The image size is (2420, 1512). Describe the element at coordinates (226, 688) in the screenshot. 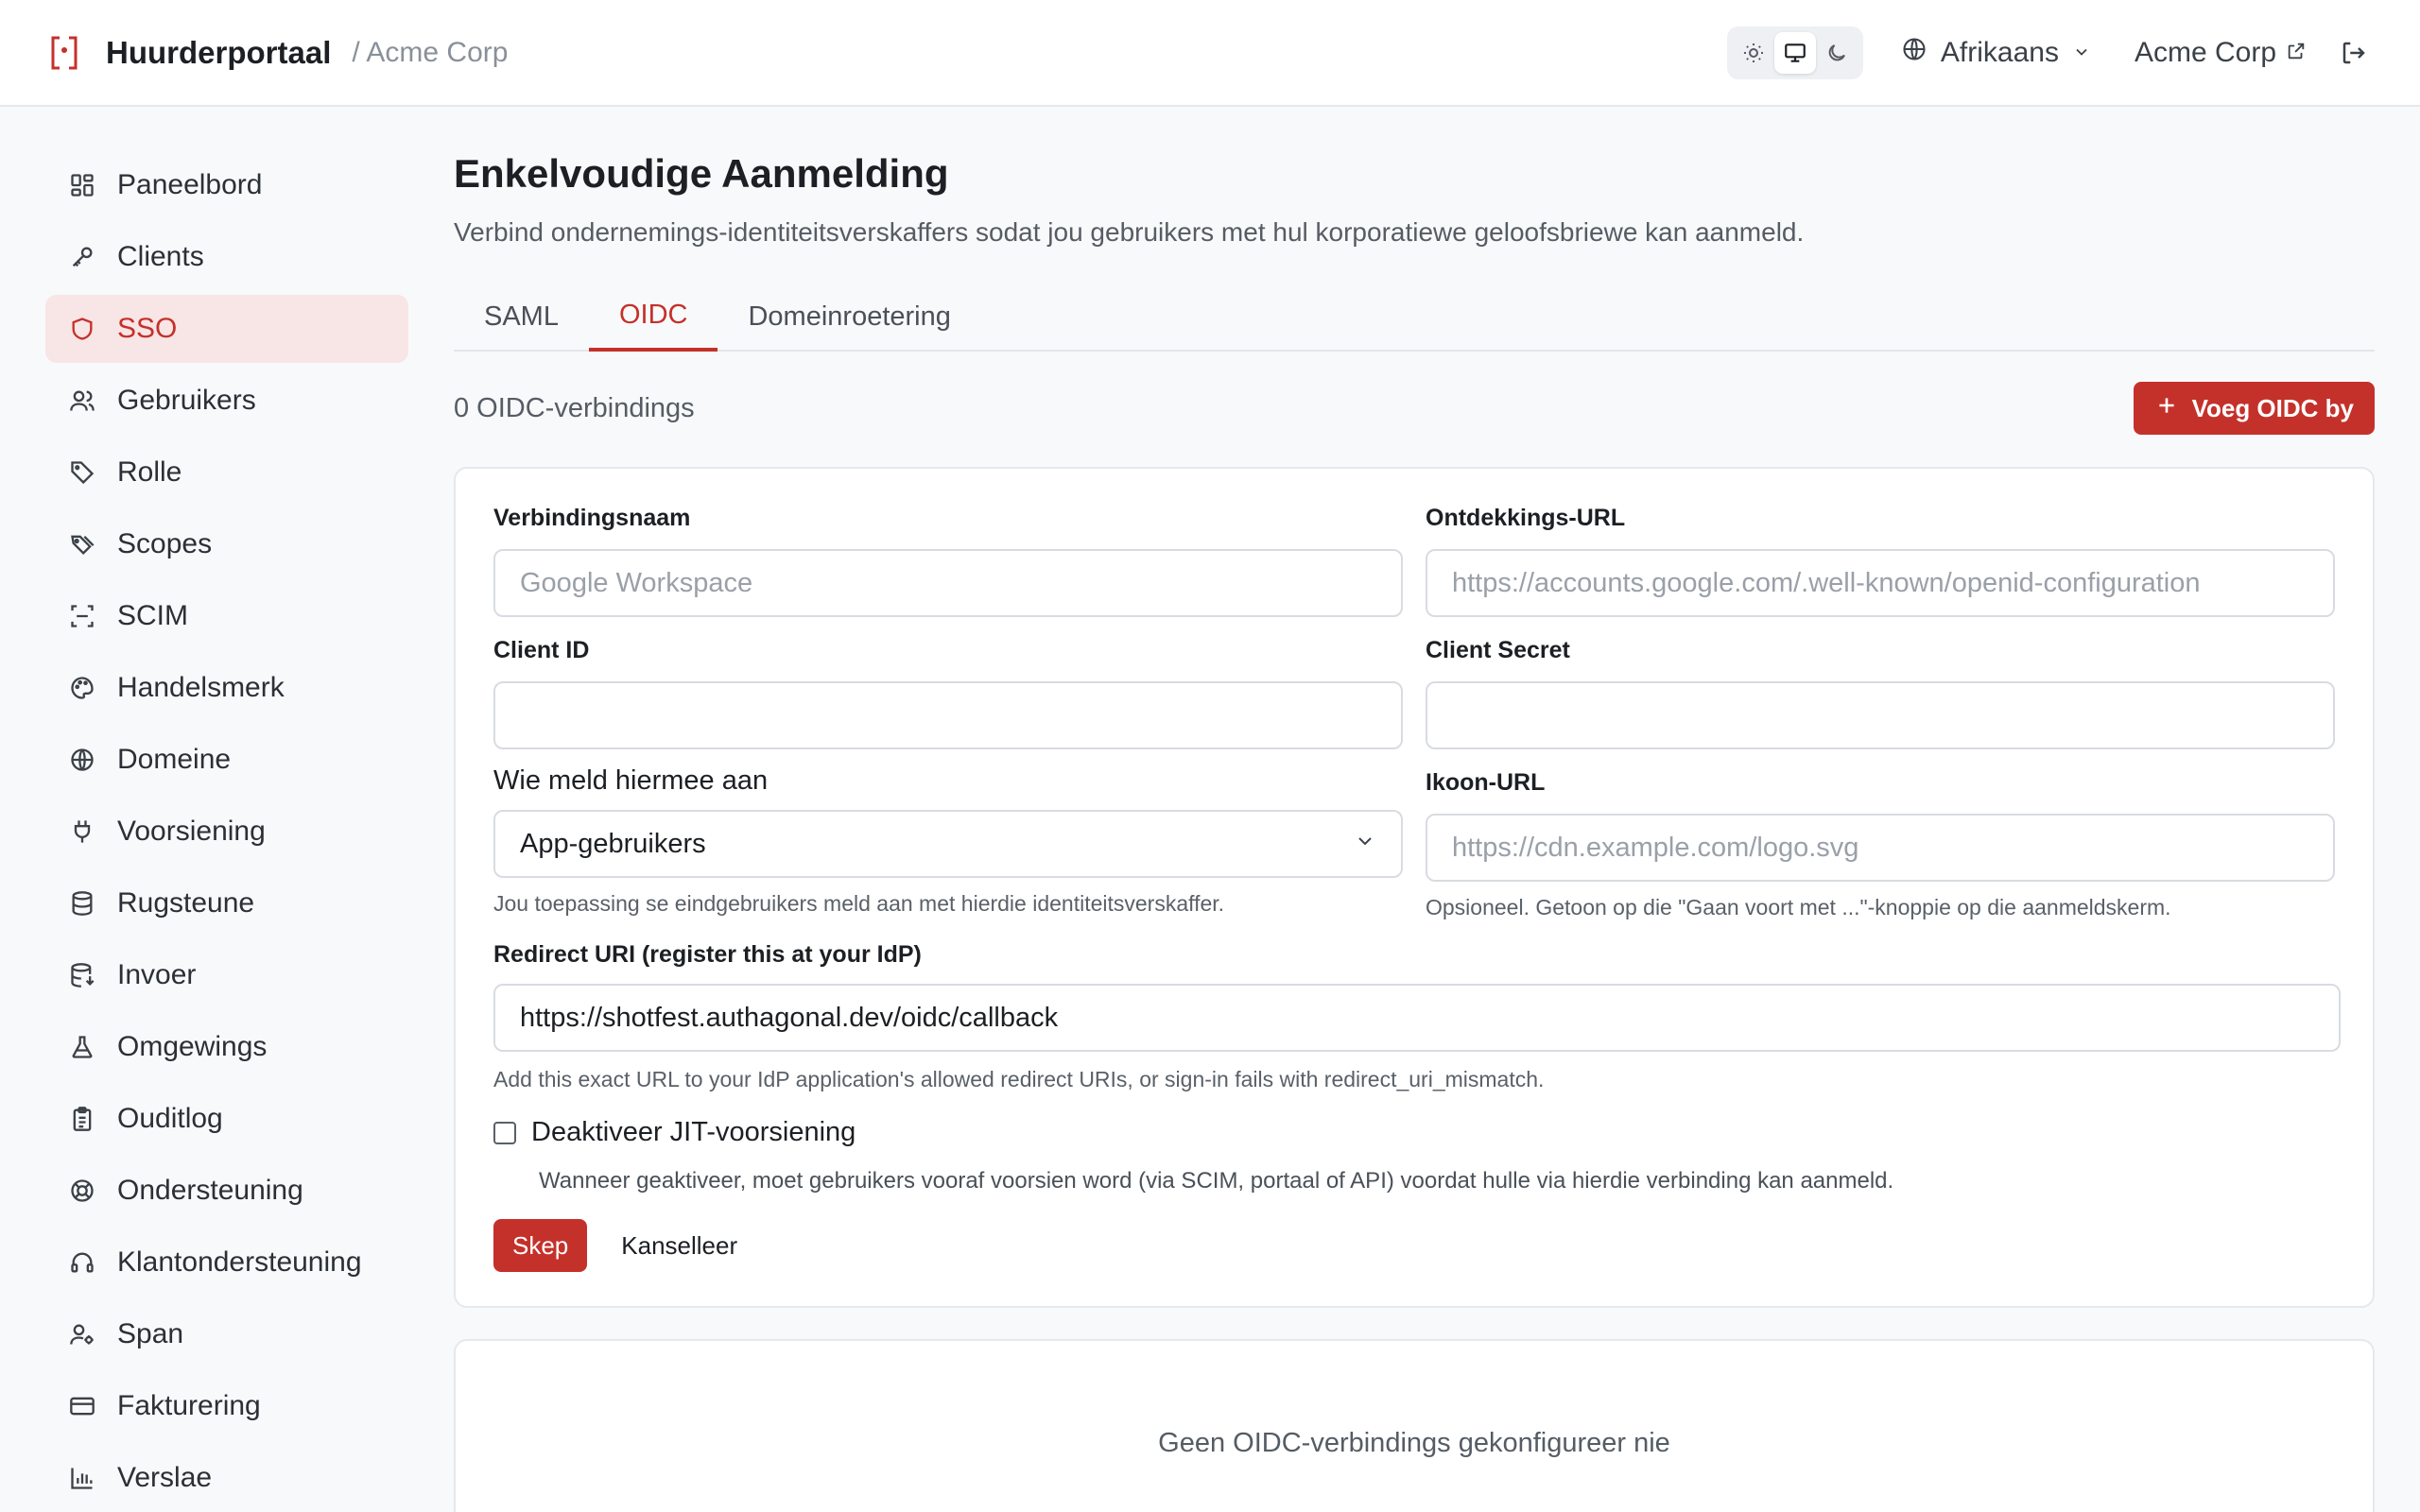

I see `sidebar-item-handelsmerk: Handelsmerk` at that location.